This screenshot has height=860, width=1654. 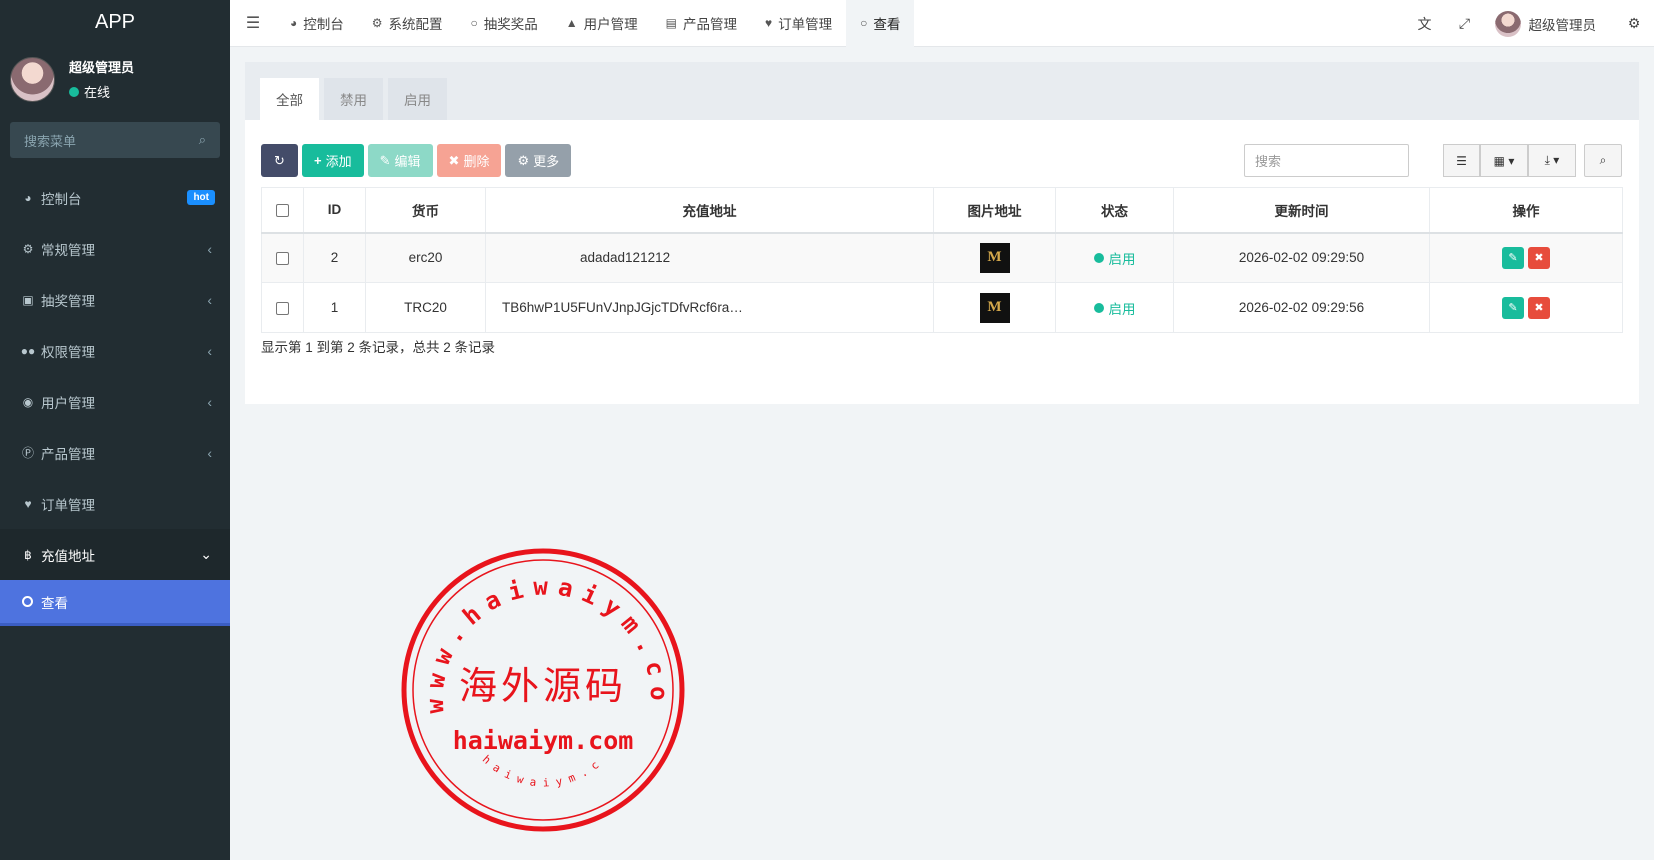 What do you see at coordinates (115, 79) in the screenshot?
I see `user-panel: 超级管理员 在线` at bounding box center [115, 79].